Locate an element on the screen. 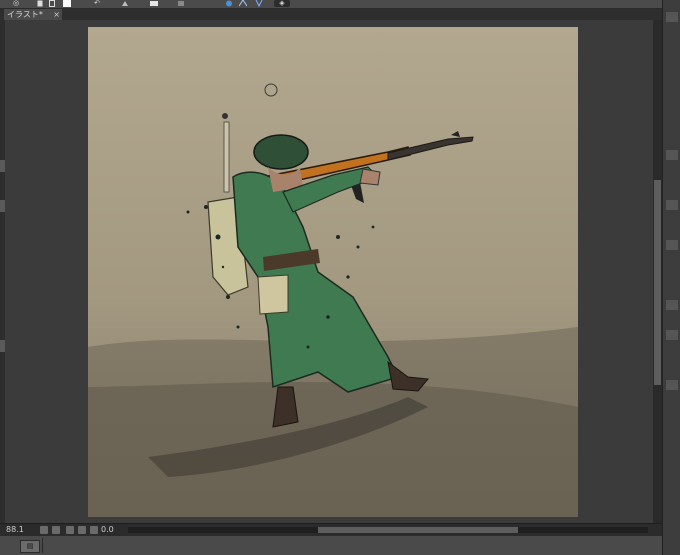 The height and width of the screenshot is (555, 680). zoom-level: 88.1 is located at coordinates (15, 530).